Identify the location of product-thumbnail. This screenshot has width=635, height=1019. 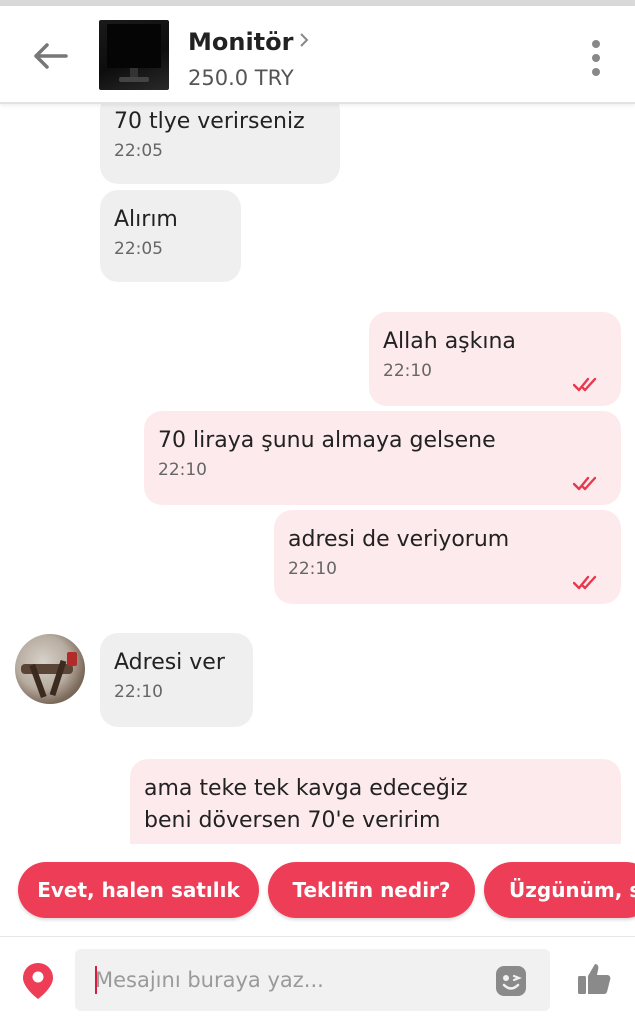
(134, 55).